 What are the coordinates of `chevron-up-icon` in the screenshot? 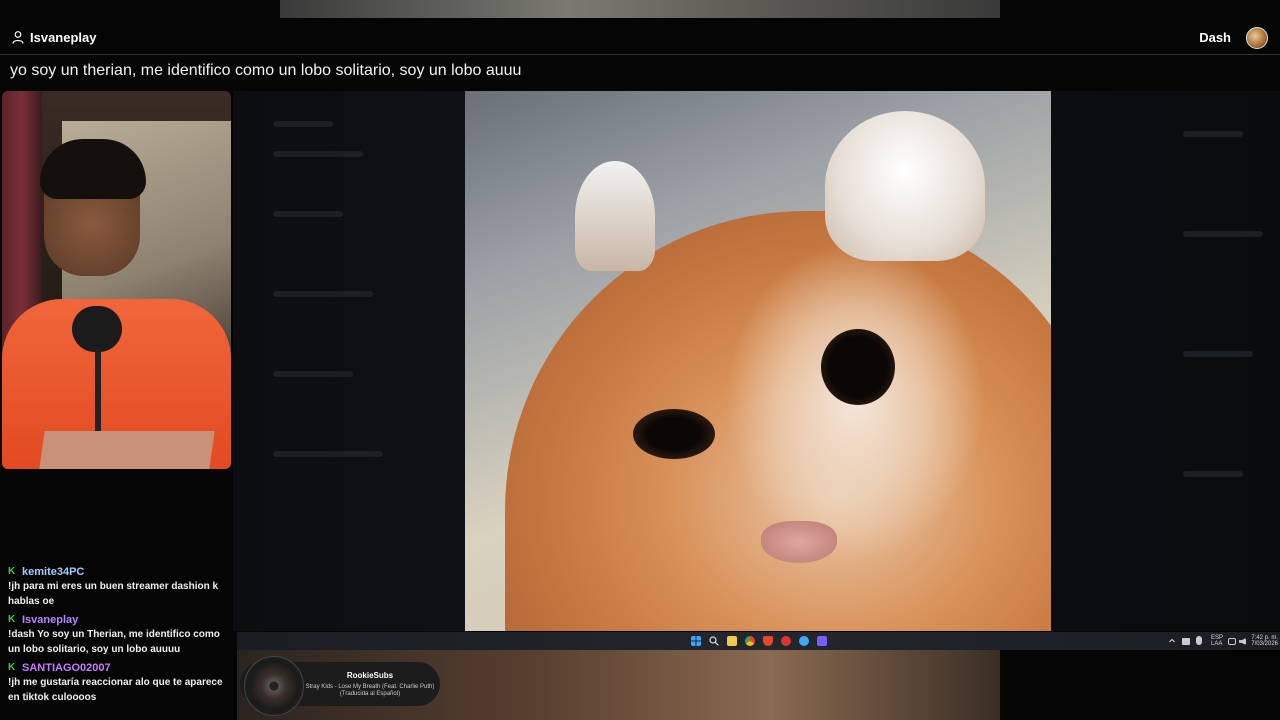 It's located at (1172, 641).